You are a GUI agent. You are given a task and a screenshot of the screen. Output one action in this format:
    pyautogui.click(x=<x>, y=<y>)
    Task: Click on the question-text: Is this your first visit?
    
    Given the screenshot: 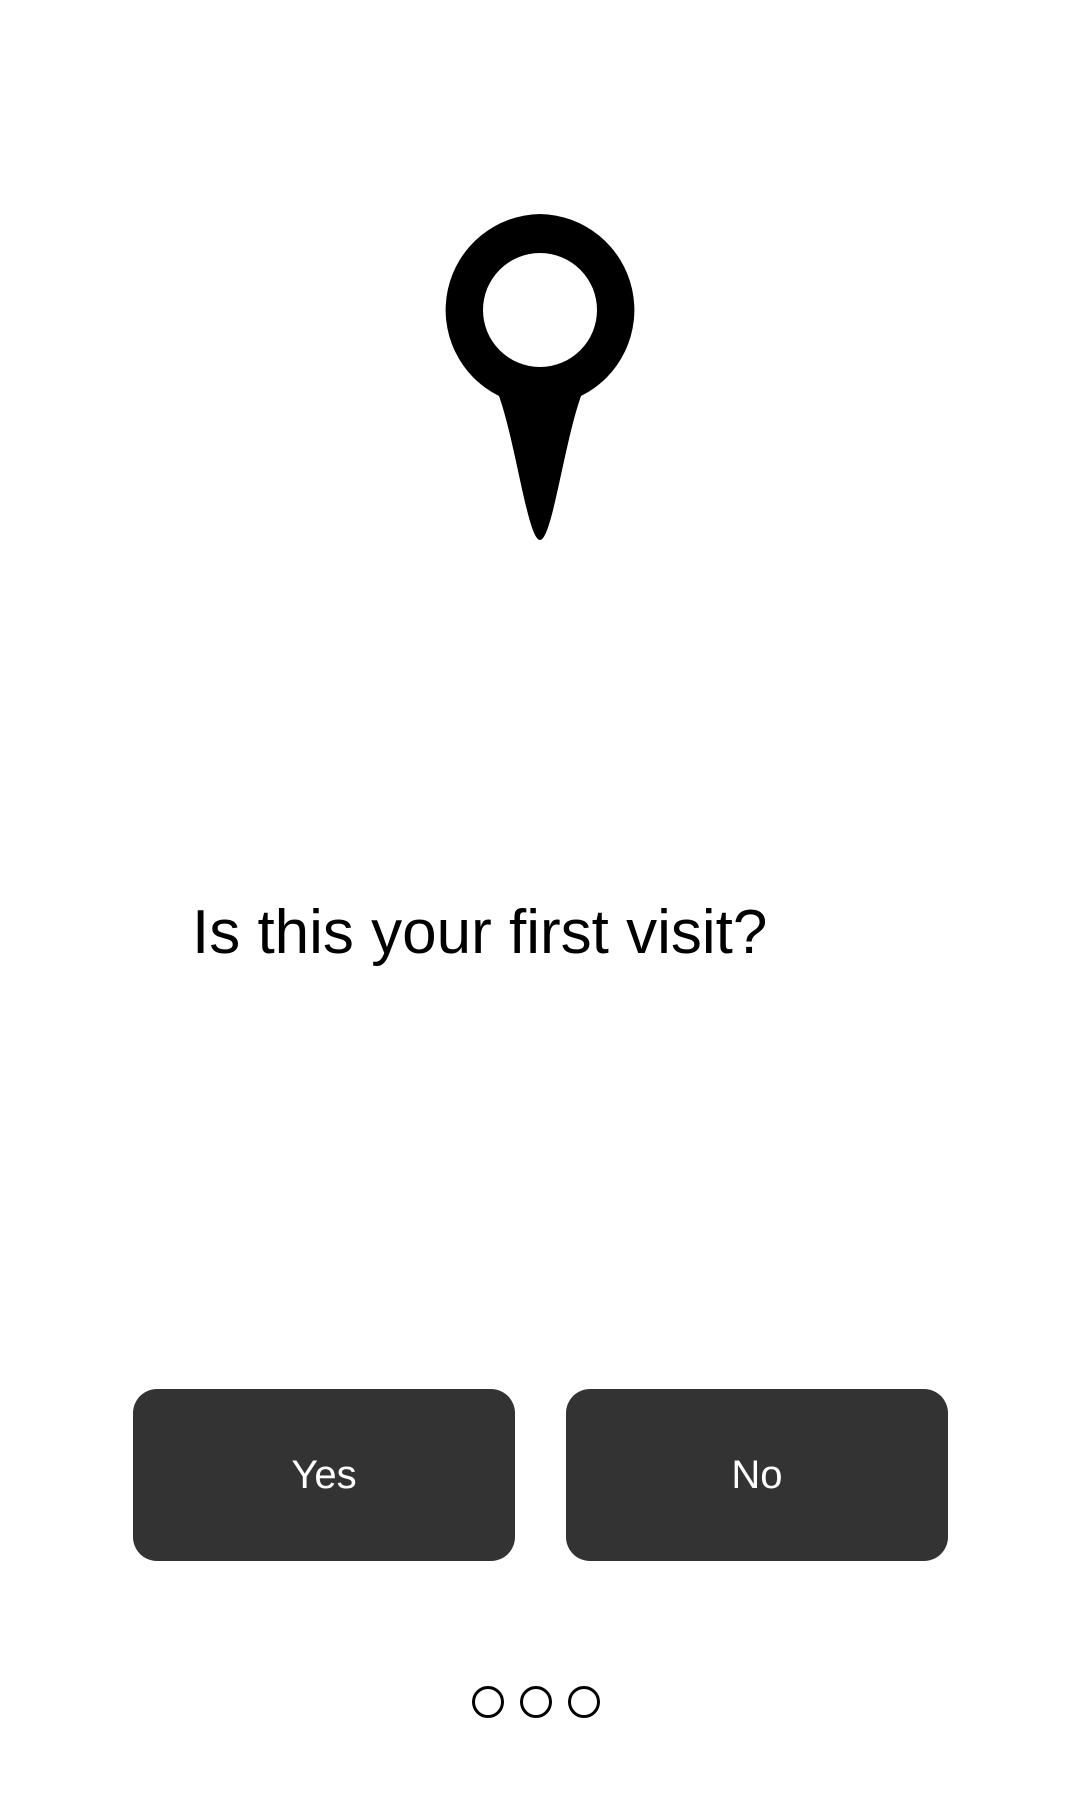 What is the action you would take?
    pyautogui.click(x=480, y=932)
    